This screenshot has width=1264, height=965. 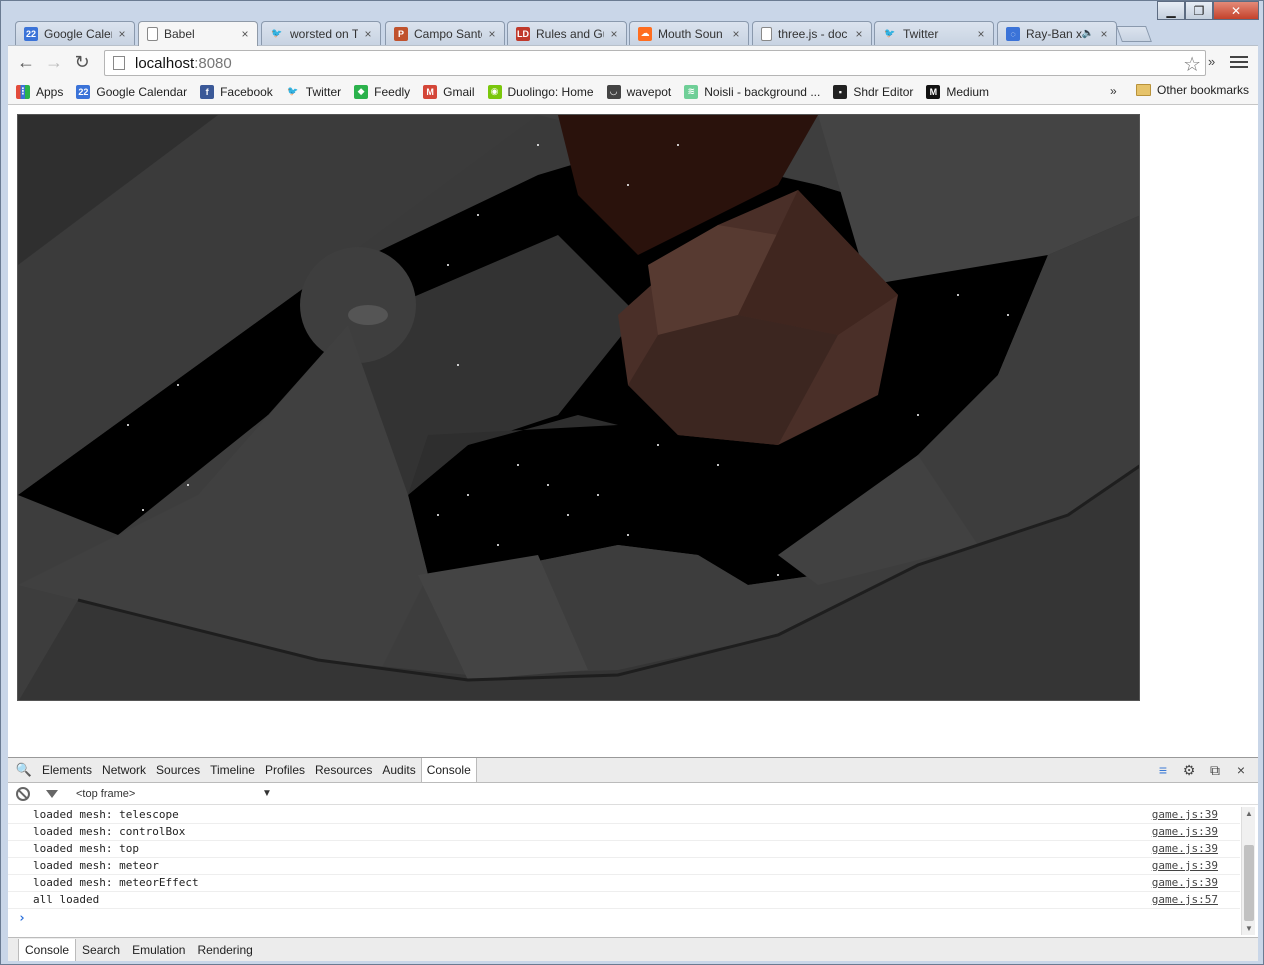 What do you see at coordinates (890, 33) in the screenshot?
I see `twitter-icon: 🐦` at bounding box center [890, 33].